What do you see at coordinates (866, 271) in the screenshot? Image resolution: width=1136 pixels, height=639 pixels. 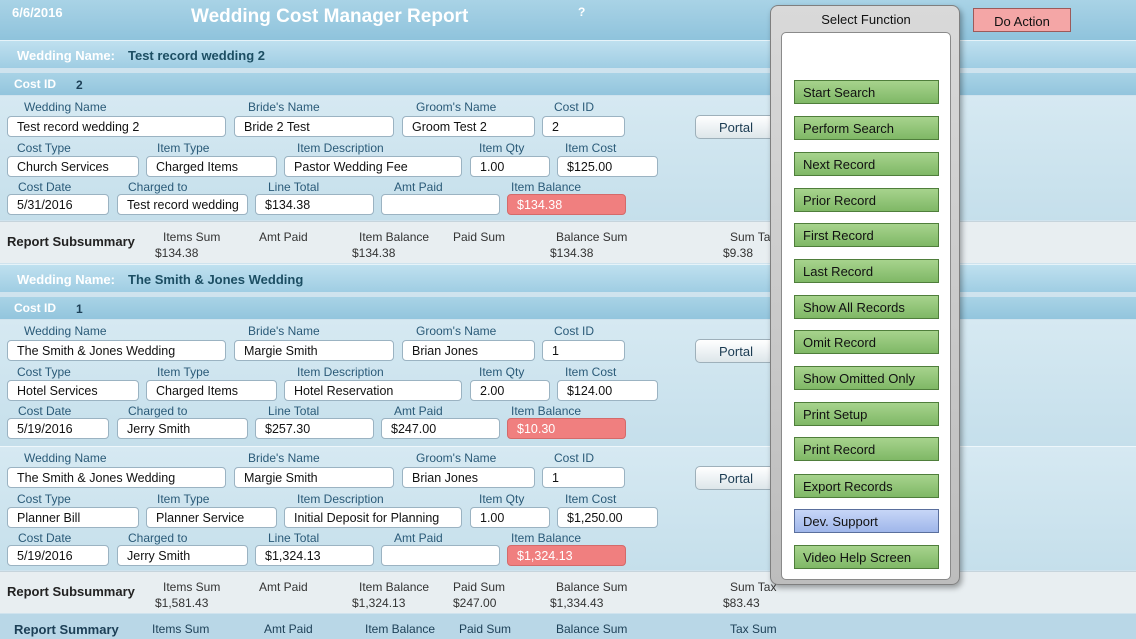 I see `last-record-button: Last Record` at bounding box center [866, 271].